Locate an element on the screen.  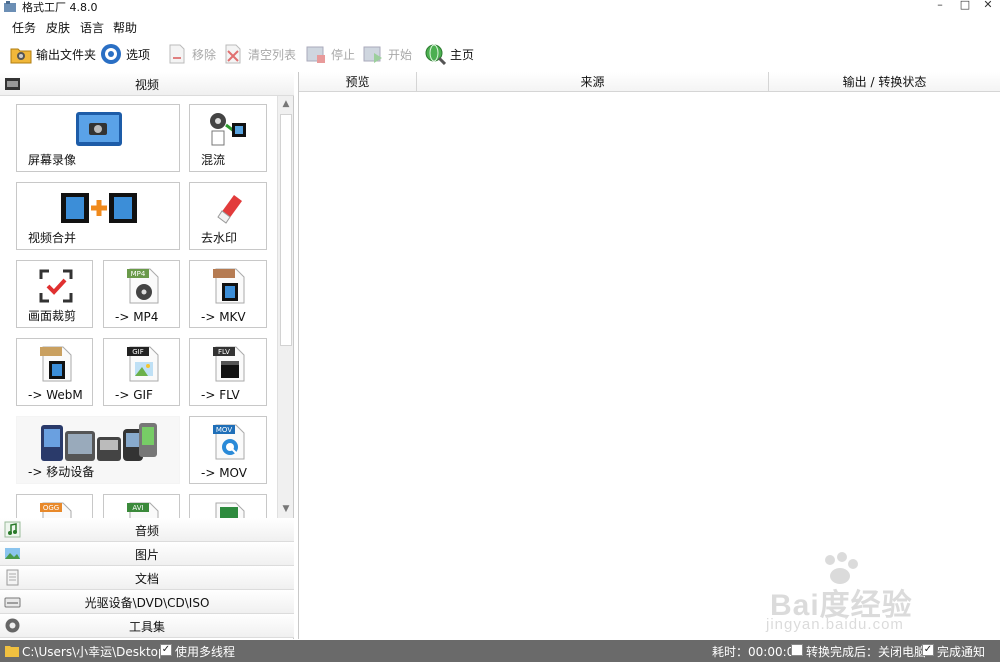
category-audio: 音频 is located at coordinates (147, 530).